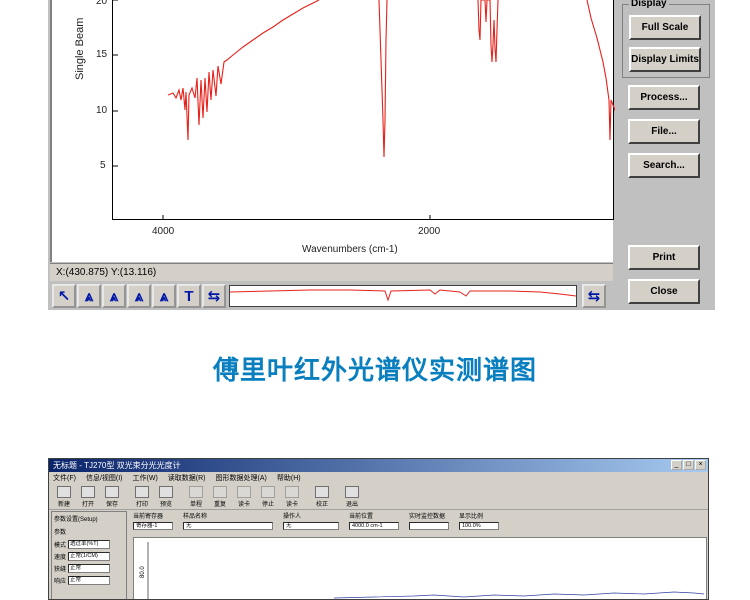 This screenshot has height=600, width=750. Describe the element at coordinates (89, 556) in the screenshot. I see `speed-select: 正常(1/CM)` at that location.